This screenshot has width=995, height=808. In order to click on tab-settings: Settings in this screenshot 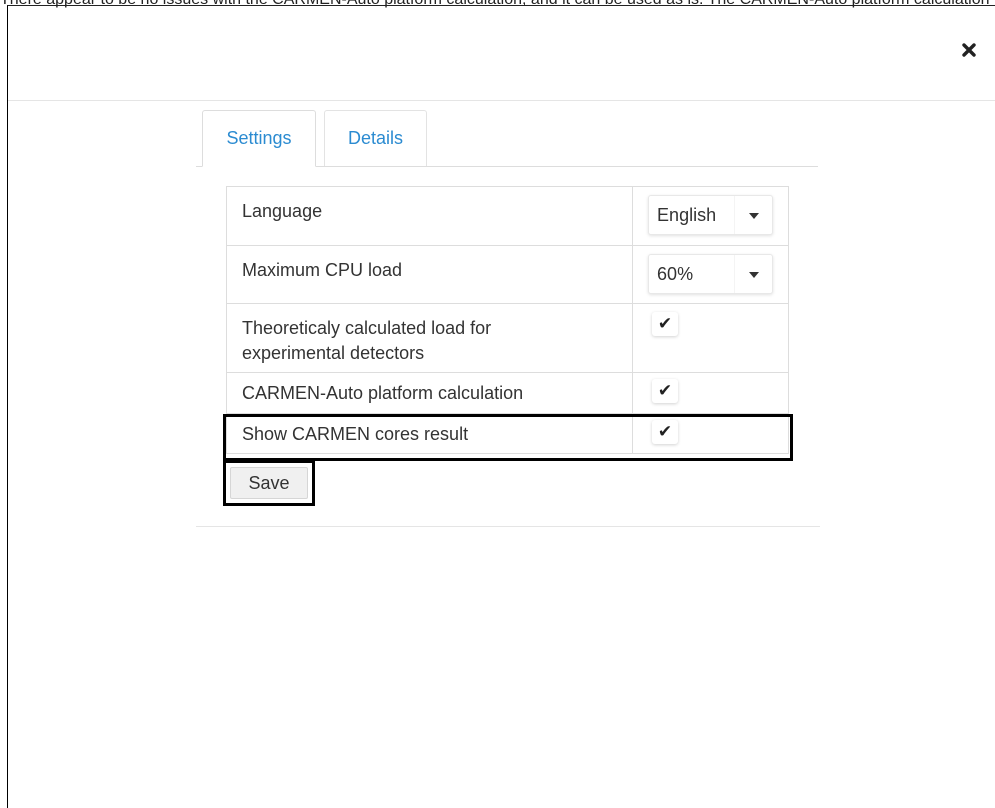, I will do `click(259, 138)`.